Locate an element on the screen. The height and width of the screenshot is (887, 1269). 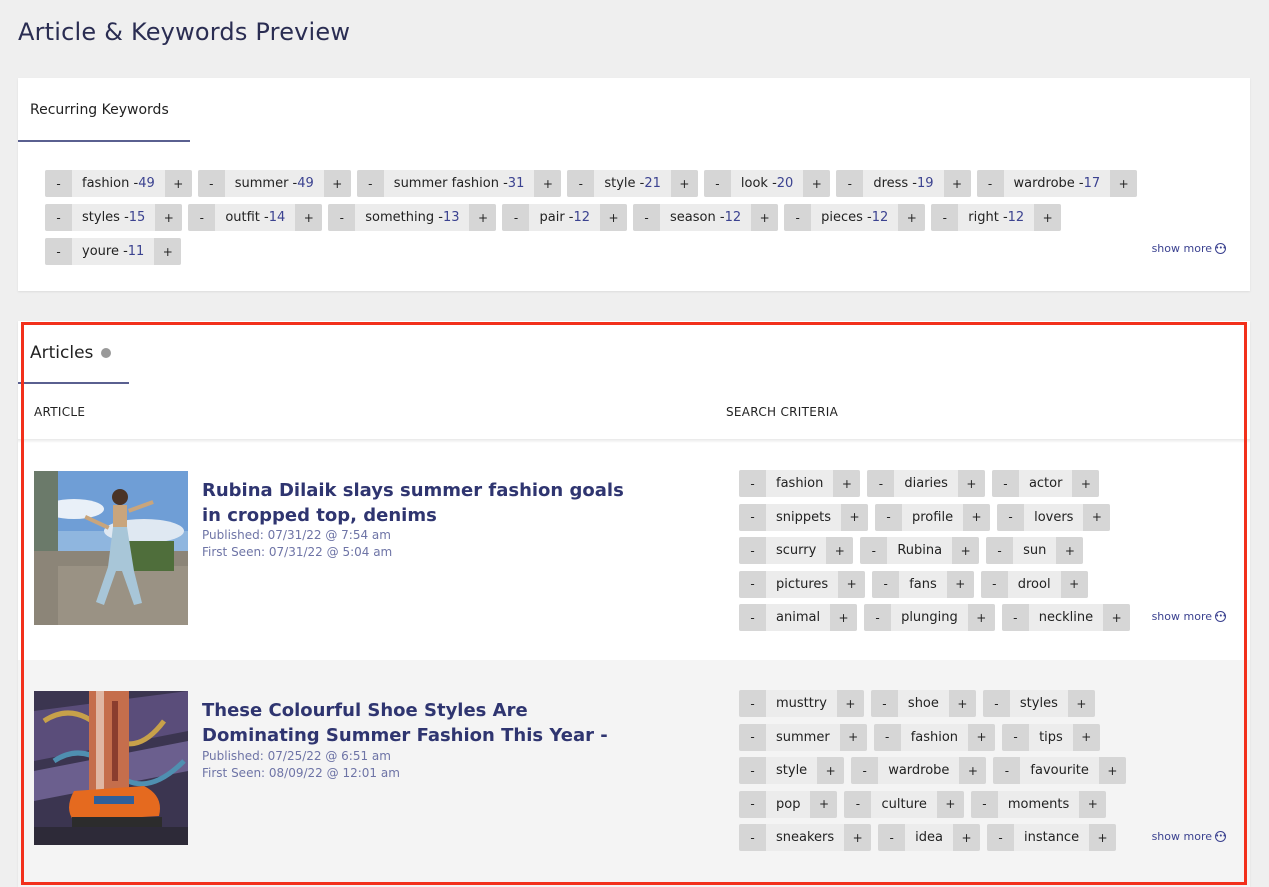
tab-recurring-keywords: Recurring Keywords is located at coordinates (93, 110).